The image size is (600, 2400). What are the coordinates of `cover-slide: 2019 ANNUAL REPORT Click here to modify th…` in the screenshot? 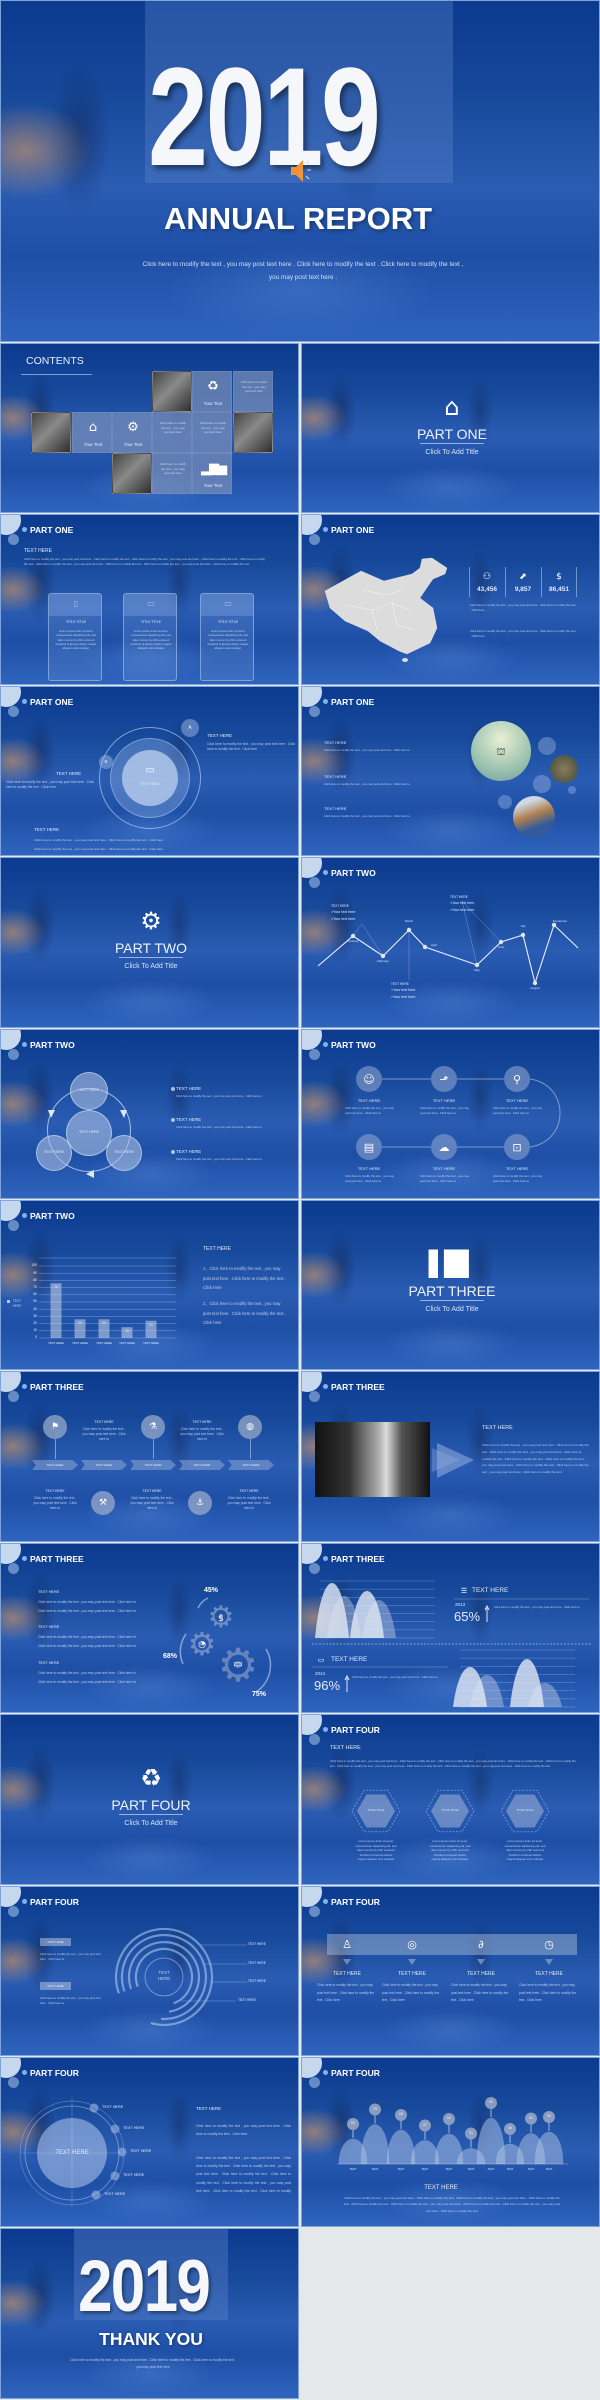 It's located at (300, 171).